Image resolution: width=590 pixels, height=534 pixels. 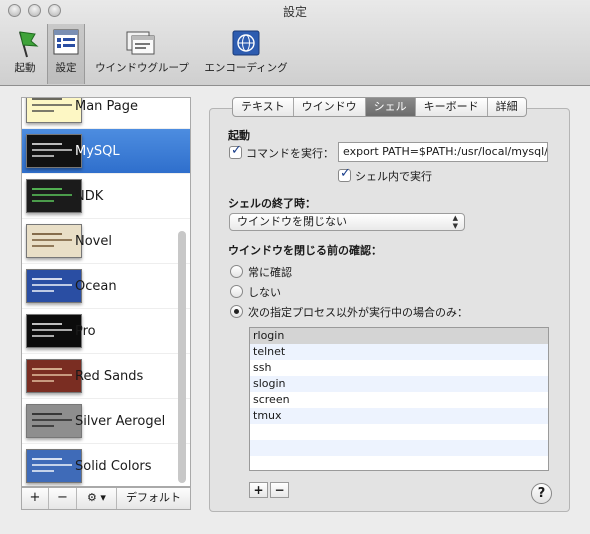 I want to click on profile-item-ndk: NDK, so click(x=106, y=196).